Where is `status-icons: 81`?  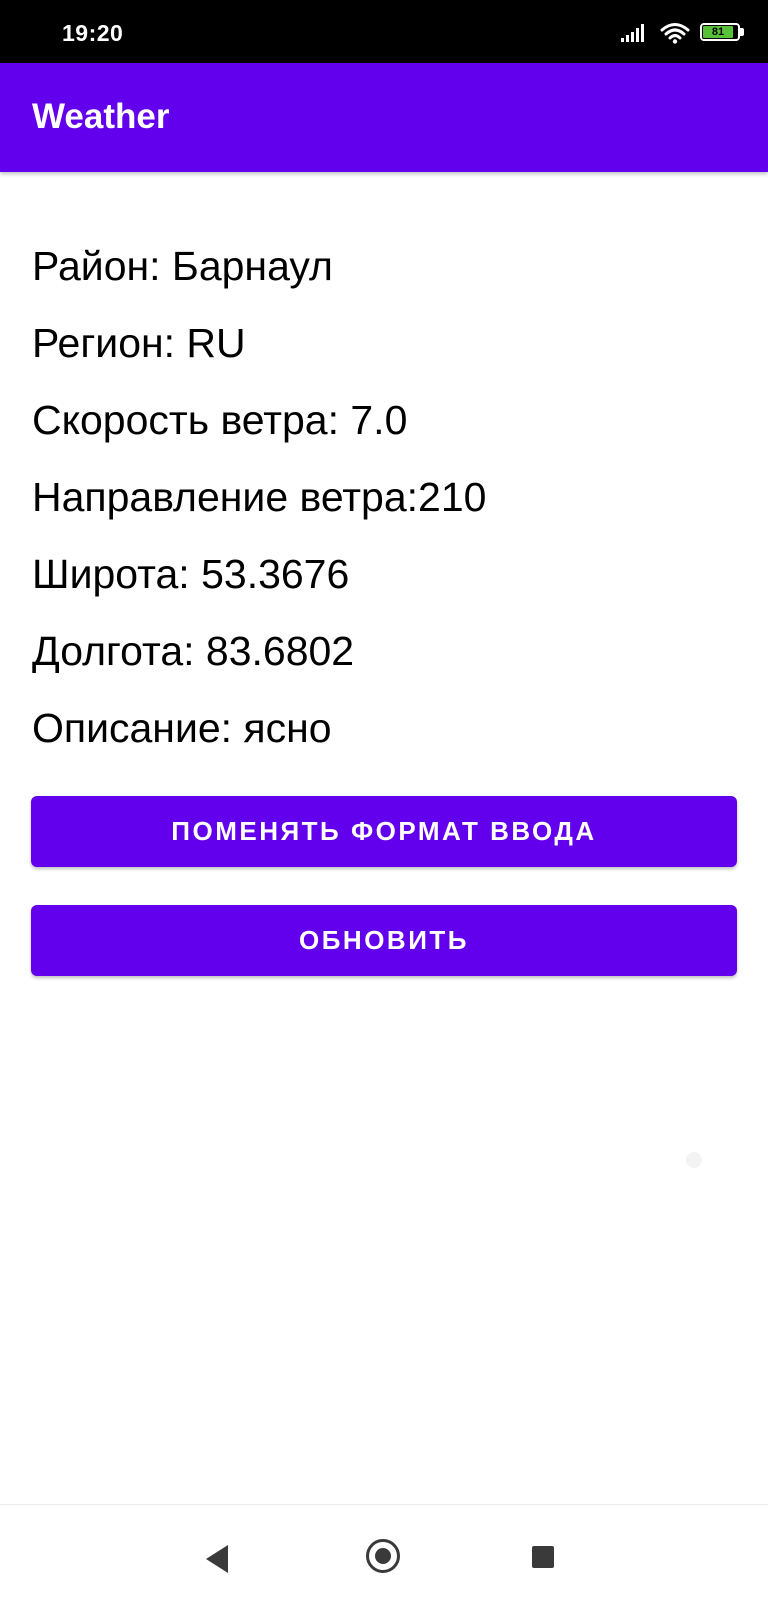 status-icons: 81 is located at coordinates (683, 33).